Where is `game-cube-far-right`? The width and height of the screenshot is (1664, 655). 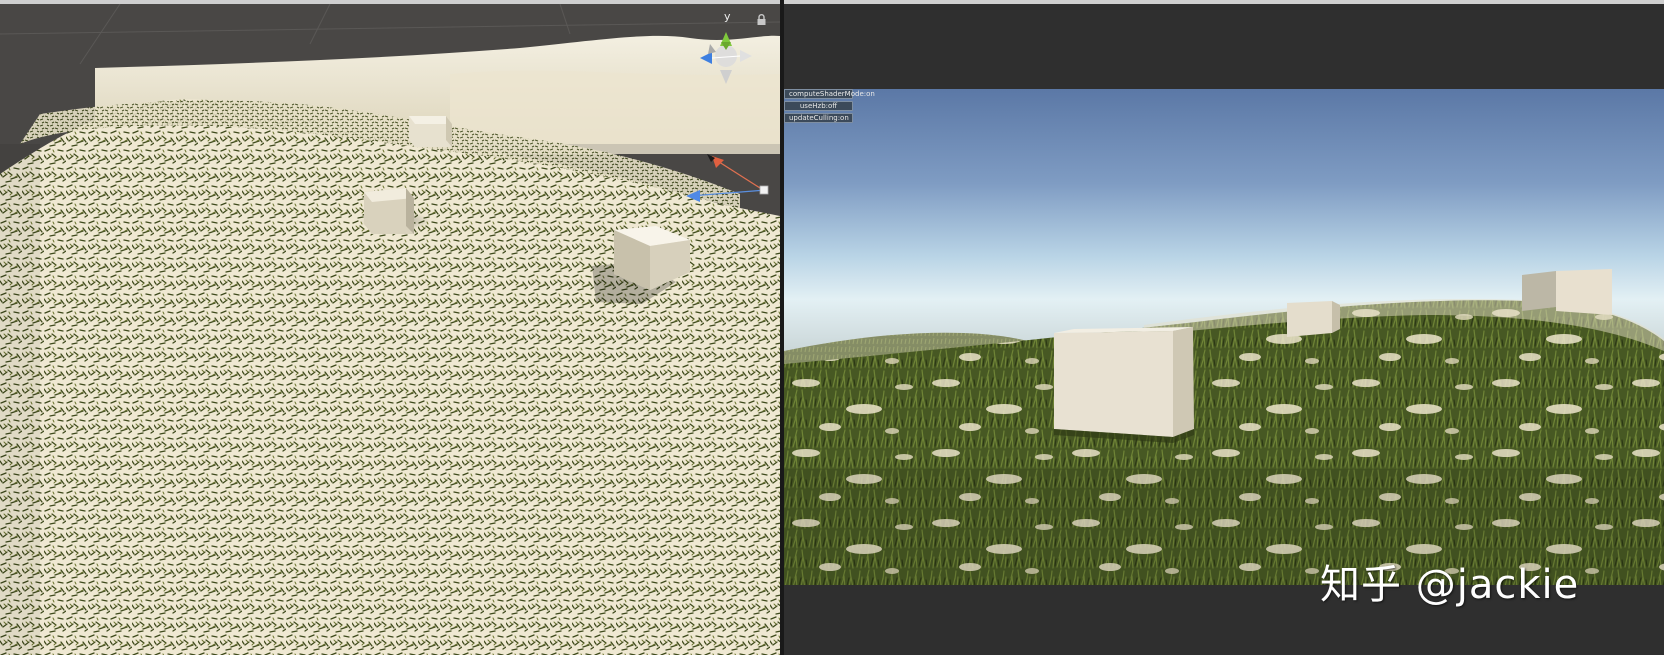 game-cube-far-right is located at coordinates (1567, 292).